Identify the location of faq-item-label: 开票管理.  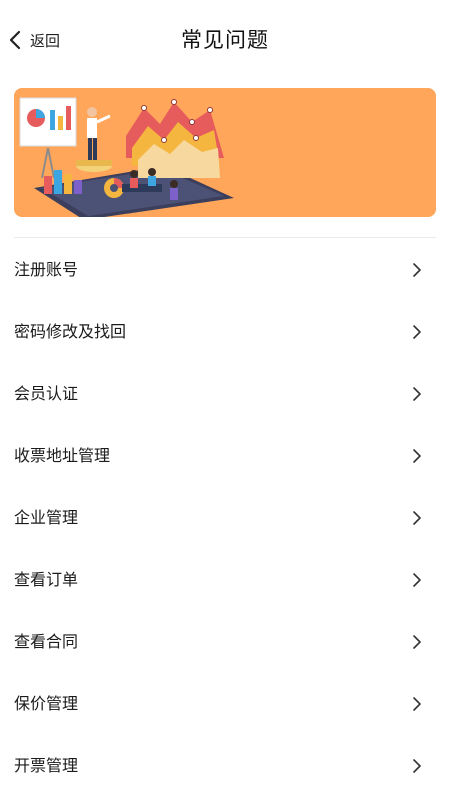
(46, 765).